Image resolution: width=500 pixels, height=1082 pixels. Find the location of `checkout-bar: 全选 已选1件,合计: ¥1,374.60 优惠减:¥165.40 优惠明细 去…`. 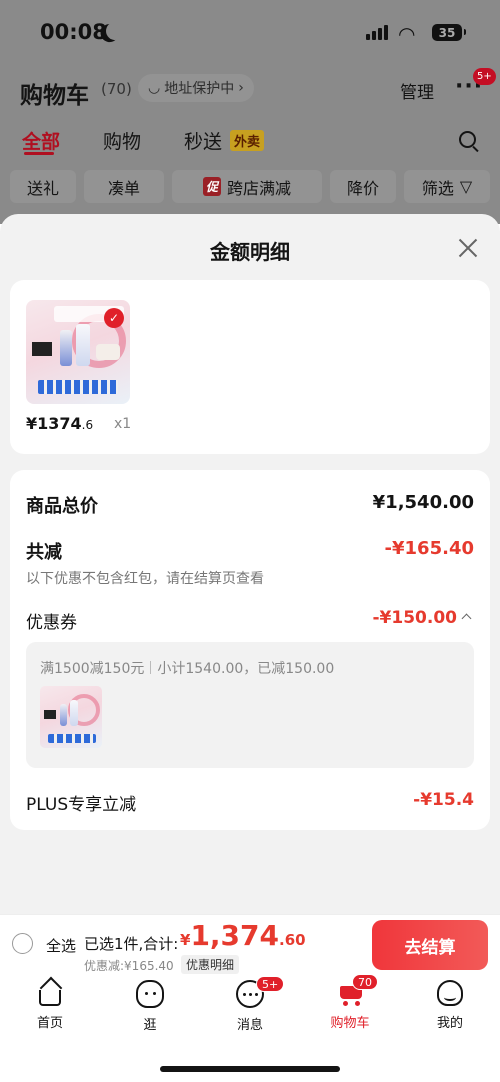

checkout-bar: 全选 已选1件,合计: ¥1,374.60 优惠减:¥165.40 优惠明细 去… is located at coordinates (250, 944).